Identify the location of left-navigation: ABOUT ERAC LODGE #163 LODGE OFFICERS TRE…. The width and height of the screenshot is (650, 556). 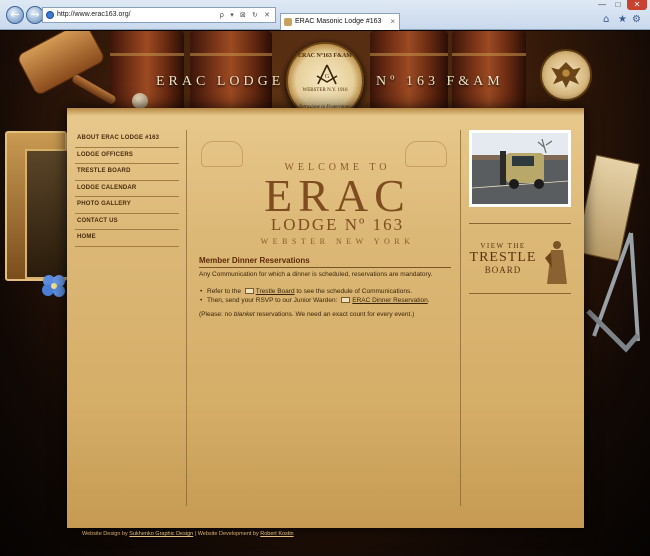
(127, 189).